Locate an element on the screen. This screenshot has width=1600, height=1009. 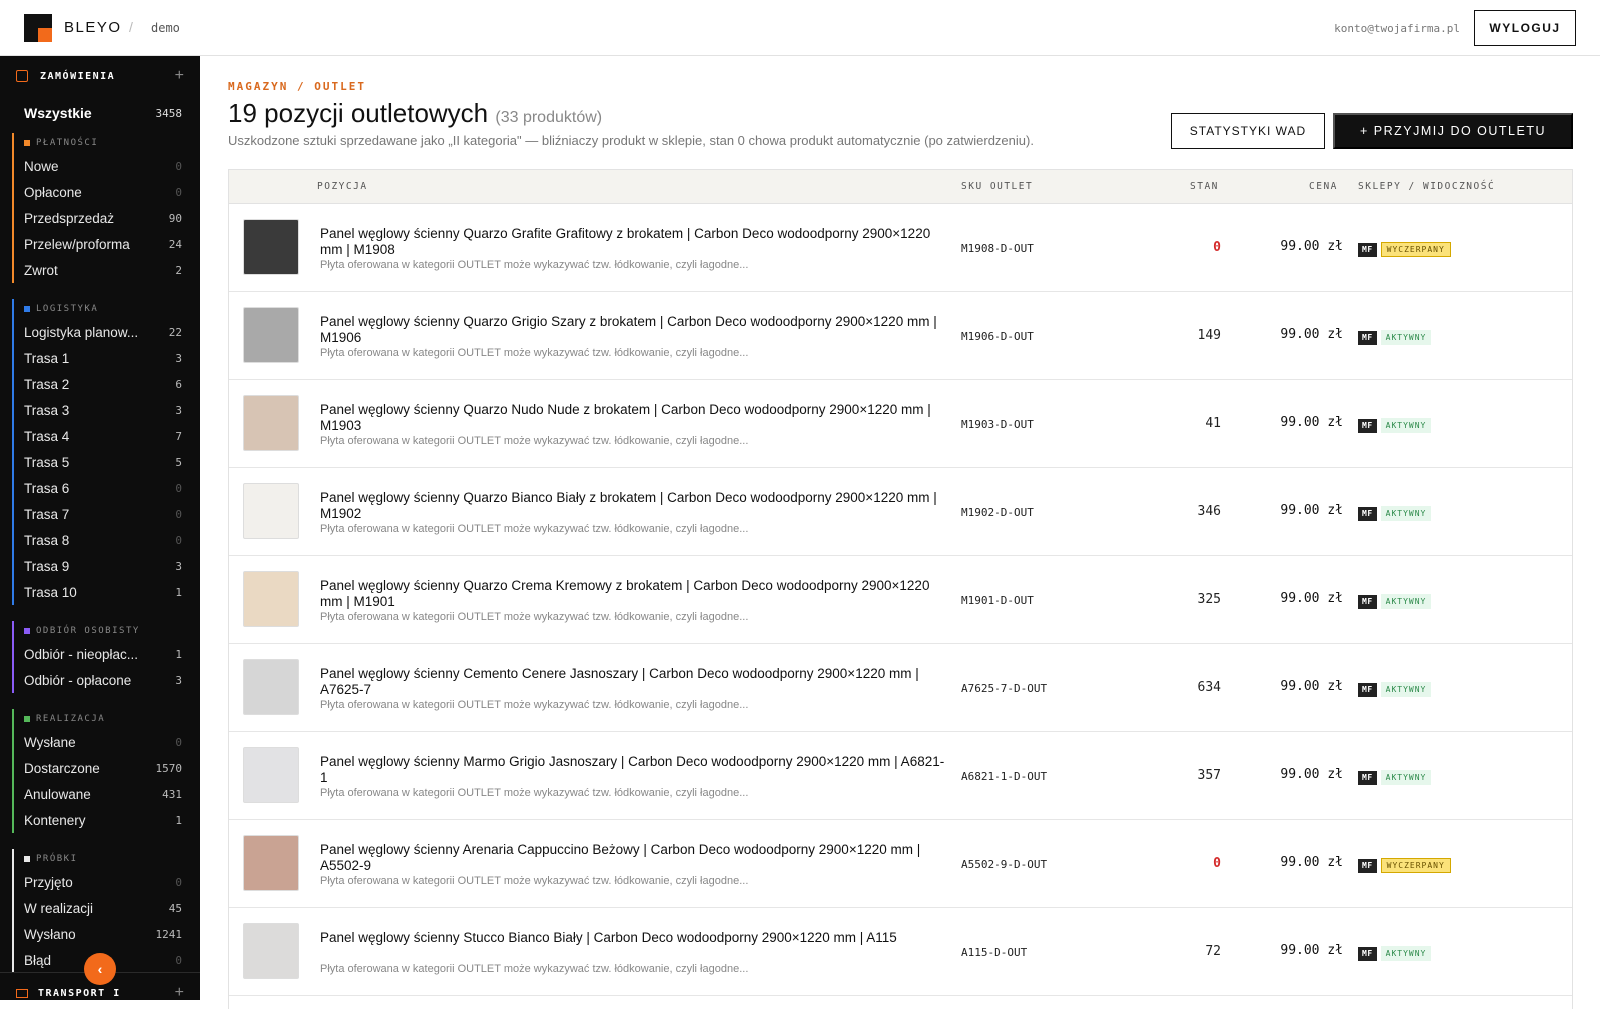
sidebar-item: Trasa 7 0 is located at coordinates (100, 514).